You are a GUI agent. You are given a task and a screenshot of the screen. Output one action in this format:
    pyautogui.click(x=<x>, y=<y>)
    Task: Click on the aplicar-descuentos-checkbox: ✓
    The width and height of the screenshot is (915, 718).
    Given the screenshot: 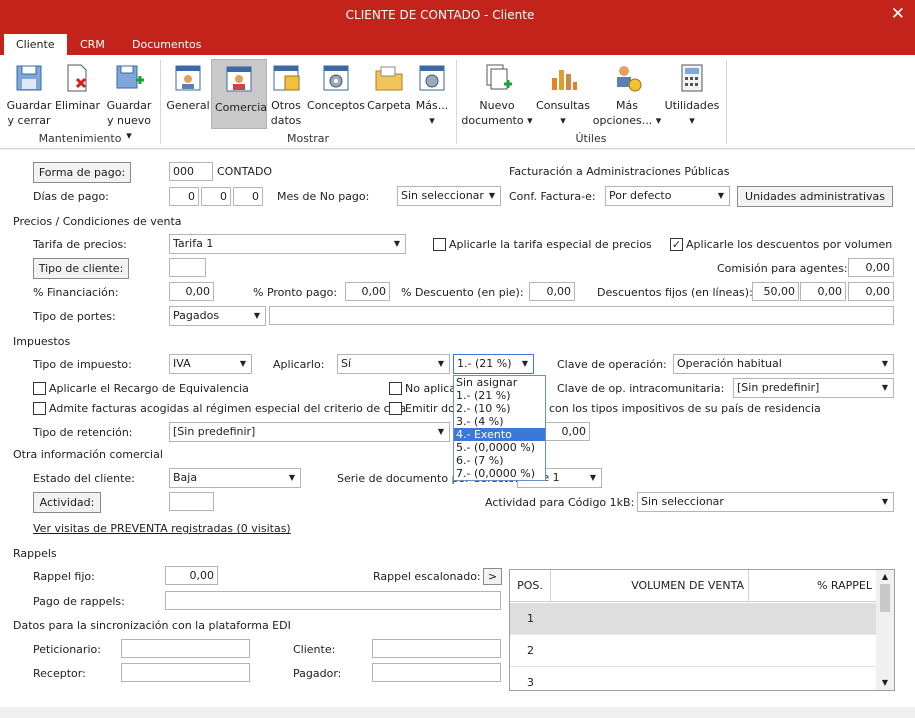 What is the action you would take?
    pyautogui.click(x=676, y=244)
    